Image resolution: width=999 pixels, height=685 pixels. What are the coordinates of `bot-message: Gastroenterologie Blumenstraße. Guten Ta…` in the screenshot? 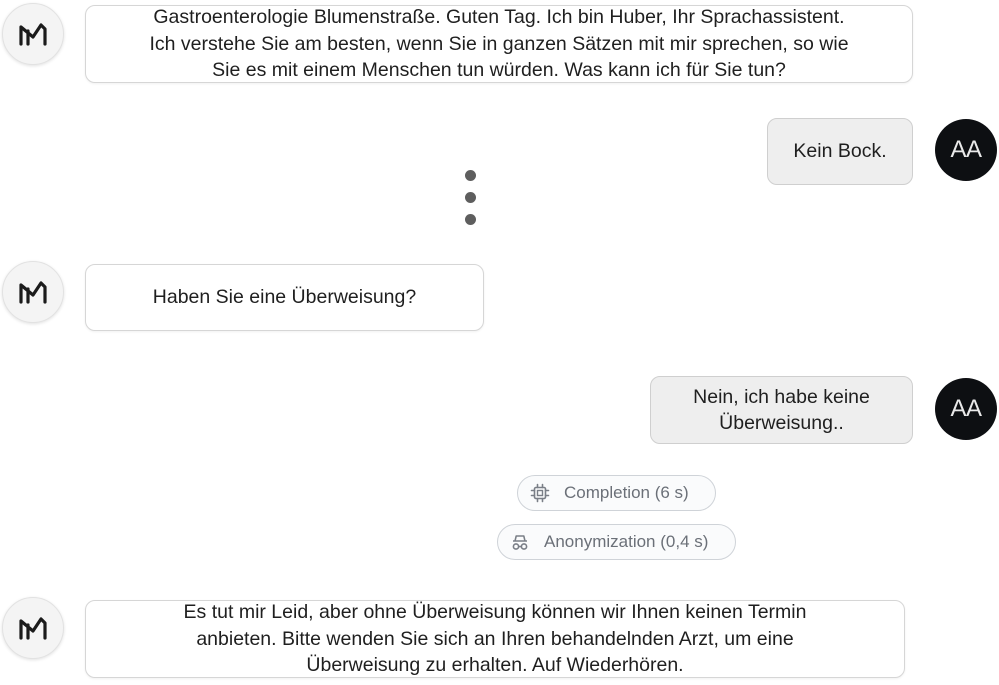 It's located at (499, 44).